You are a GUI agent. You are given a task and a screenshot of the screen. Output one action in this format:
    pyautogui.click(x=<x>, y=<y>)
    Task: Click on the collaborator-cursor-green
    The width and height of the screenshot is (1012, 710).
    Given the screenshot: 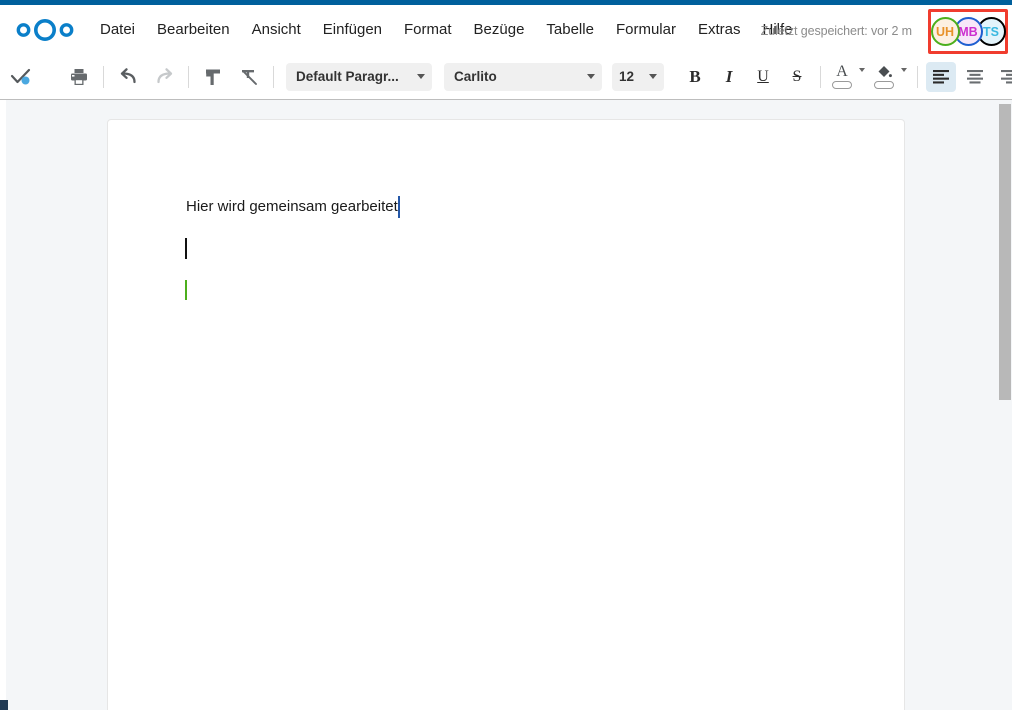 What is the action you would take?
    pyautogui.click(x=186, y=290)
    